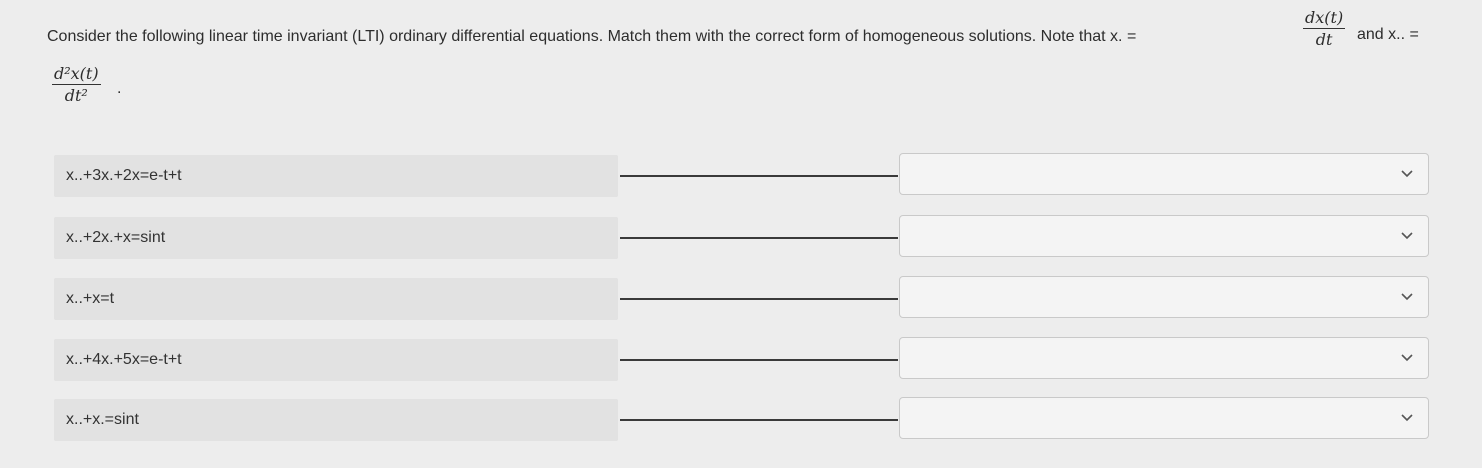  I want to click on match-row: x..+x.=sint, so click(741, 420).